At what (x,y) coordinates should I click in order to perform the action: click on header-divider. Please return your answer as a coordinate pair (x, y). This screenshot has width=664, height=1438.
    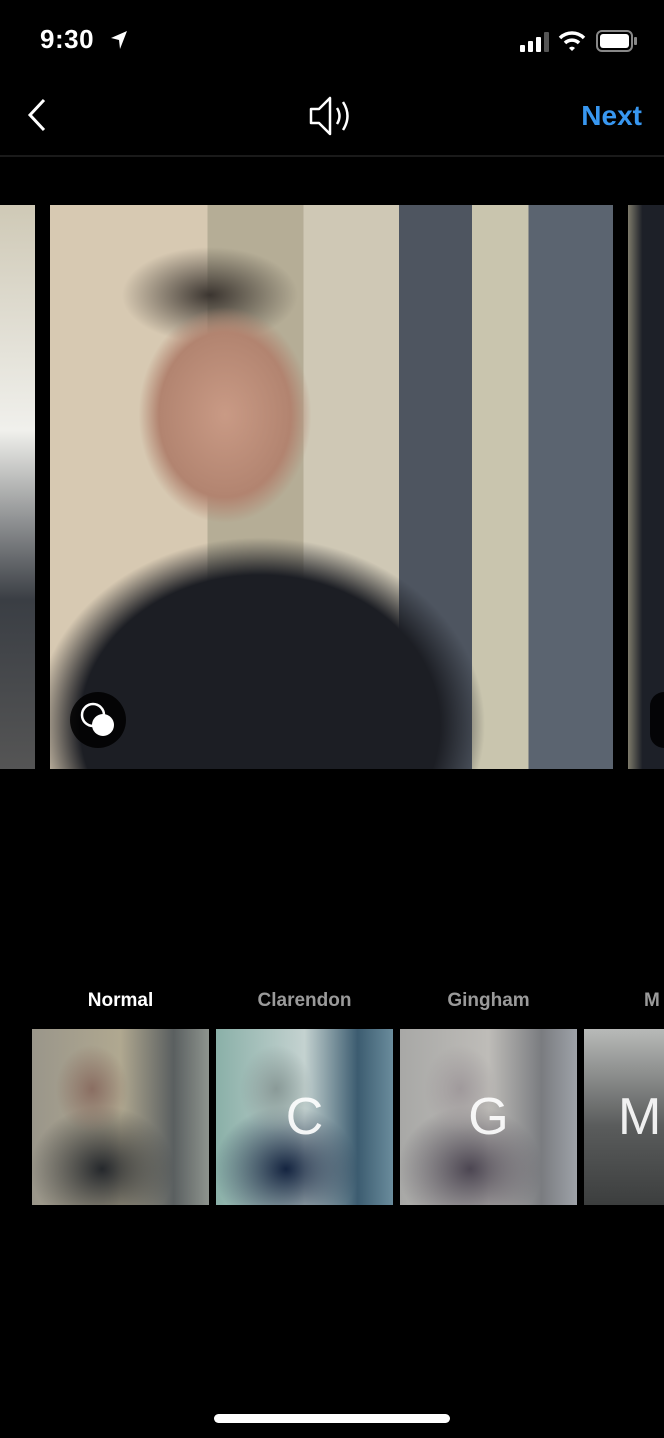
    Looking at the image, I should click on (332, 156).